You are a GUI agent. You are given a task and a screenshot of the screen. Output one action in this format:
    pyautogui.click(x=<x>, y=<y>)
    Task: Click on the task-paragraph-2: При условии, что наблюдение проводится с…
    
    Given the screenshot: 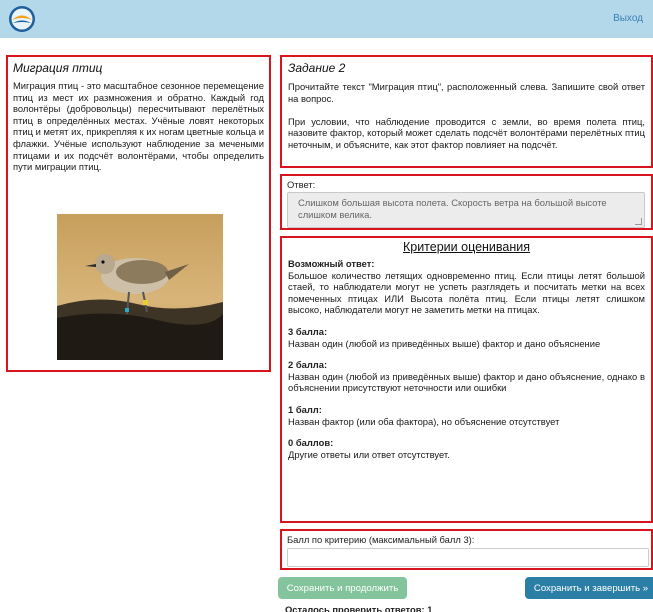 What is the action you would take?
    pyautogui.click(x=466, y=133)
    